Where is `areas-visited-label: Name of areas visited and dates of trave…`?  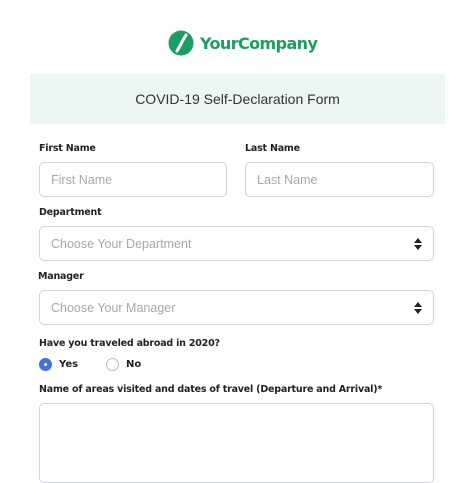
areas-visited-label: Name of areas visited and dates of trave… is located at coordinates (211, 389).